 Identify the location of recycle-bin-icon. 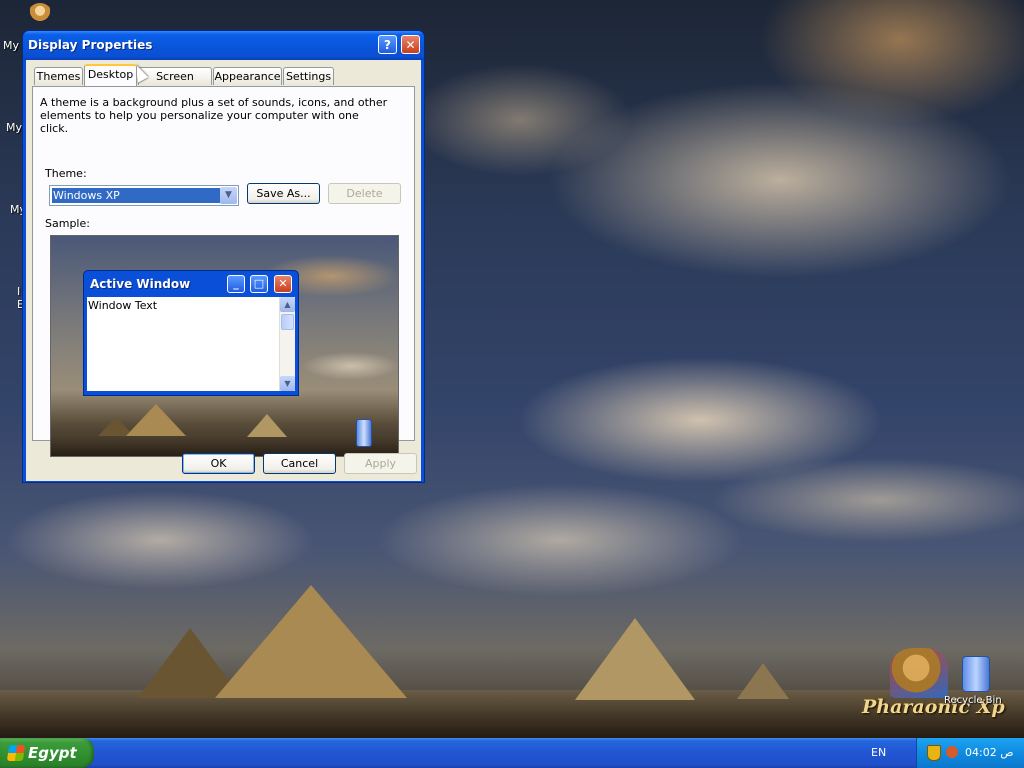
(976, 674).